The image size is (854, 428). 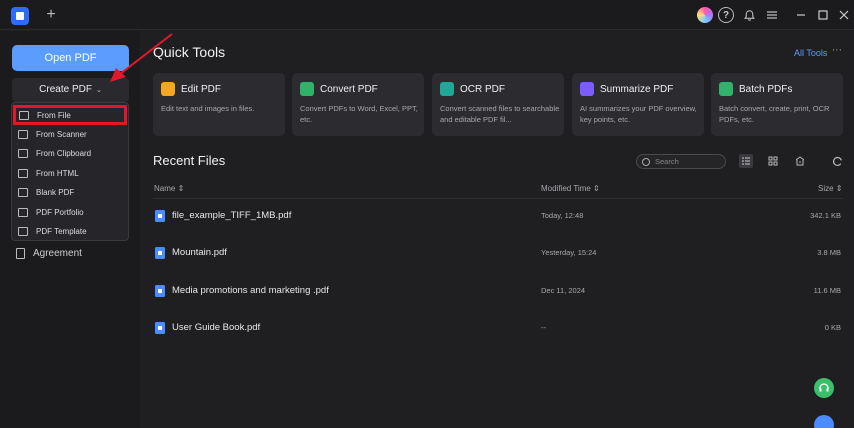 What do you see at coordinates (54, 115) in the screenshot?
I see `dropdown-item-label: From File` at bounding box center [54, 115].